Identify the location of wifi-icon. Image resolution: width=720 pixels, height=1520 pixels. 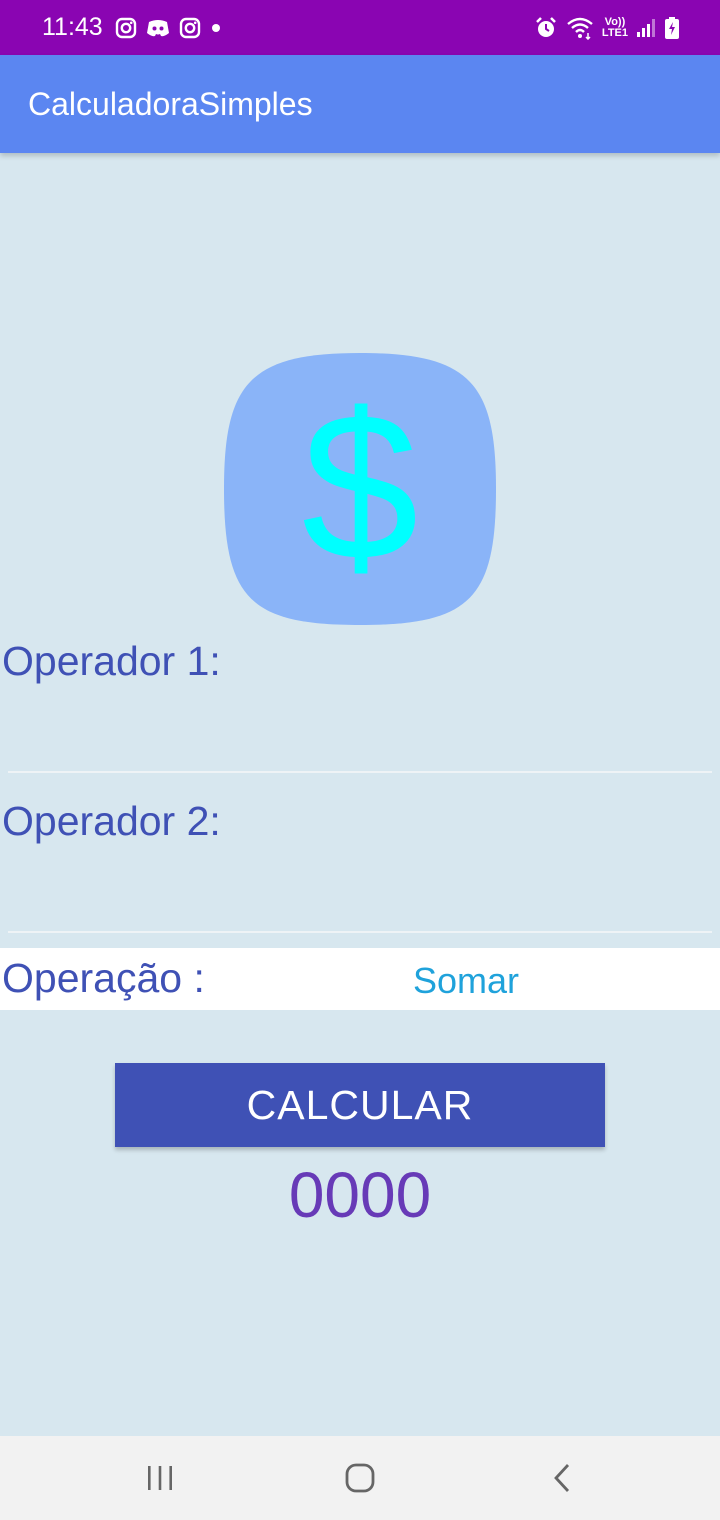
(580, 28).